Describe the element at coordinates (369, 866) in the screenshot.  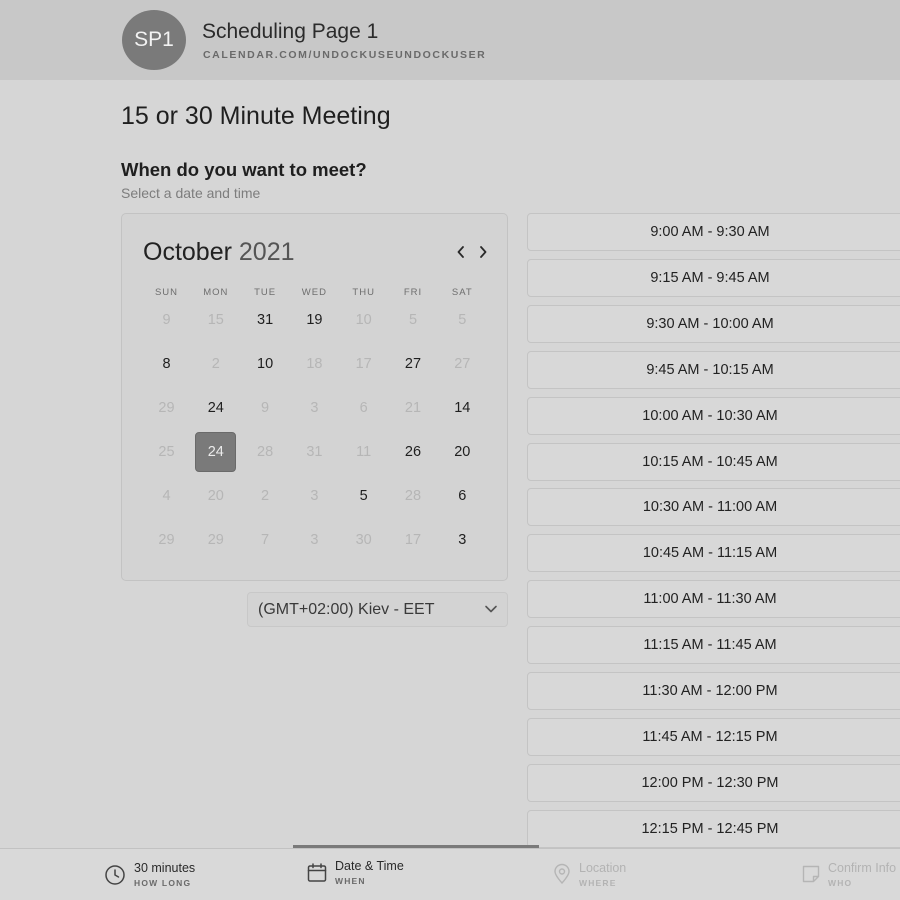
I see `step-label: Date & Time` at that location.